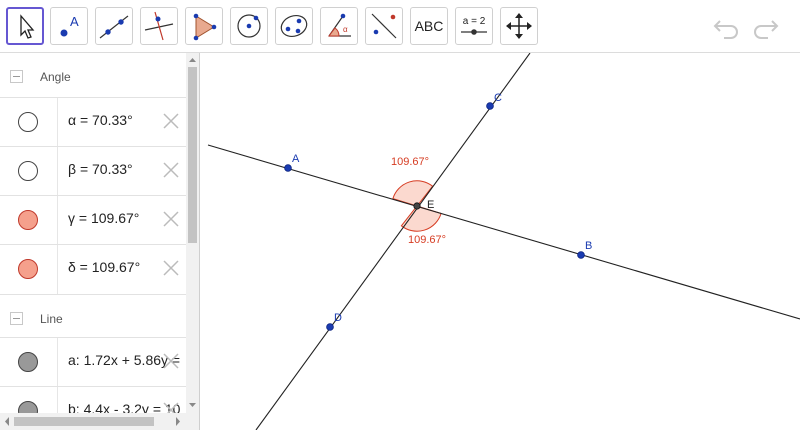 The width and height of the screenshot is (800, 430). I want to click on move-graphics-view-button, so click(519, 26).